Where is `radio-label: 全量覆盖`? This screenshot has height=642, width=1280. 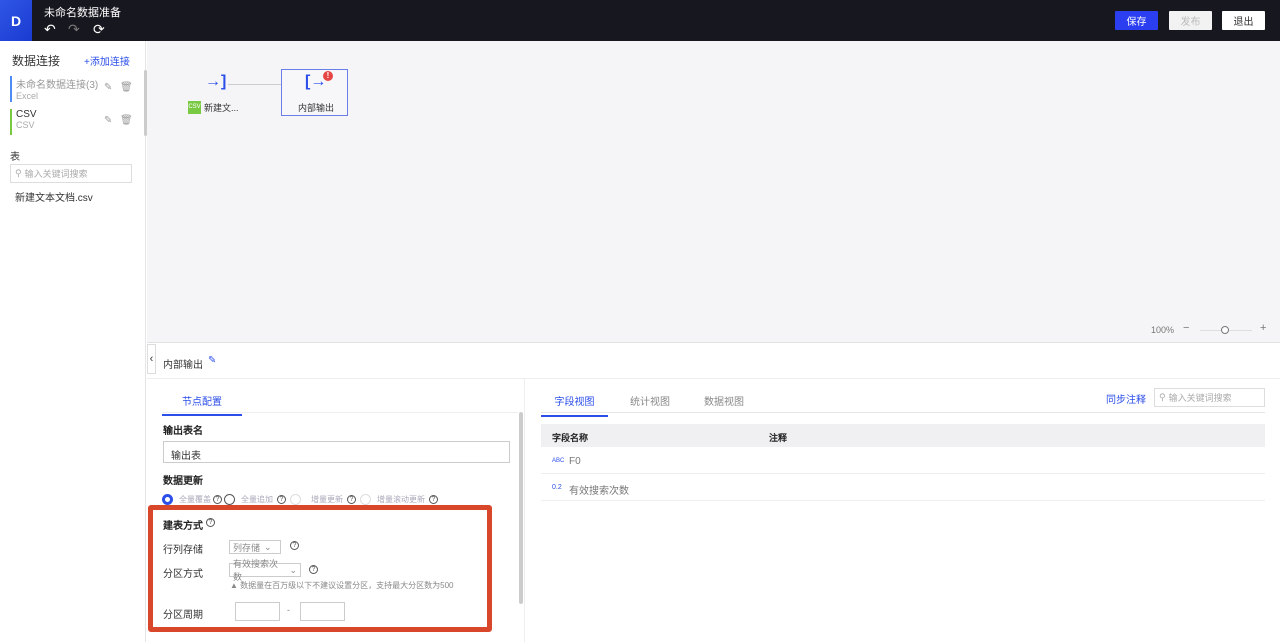 radio-label: 全量覆盖 is located at coordinates (195, 499).